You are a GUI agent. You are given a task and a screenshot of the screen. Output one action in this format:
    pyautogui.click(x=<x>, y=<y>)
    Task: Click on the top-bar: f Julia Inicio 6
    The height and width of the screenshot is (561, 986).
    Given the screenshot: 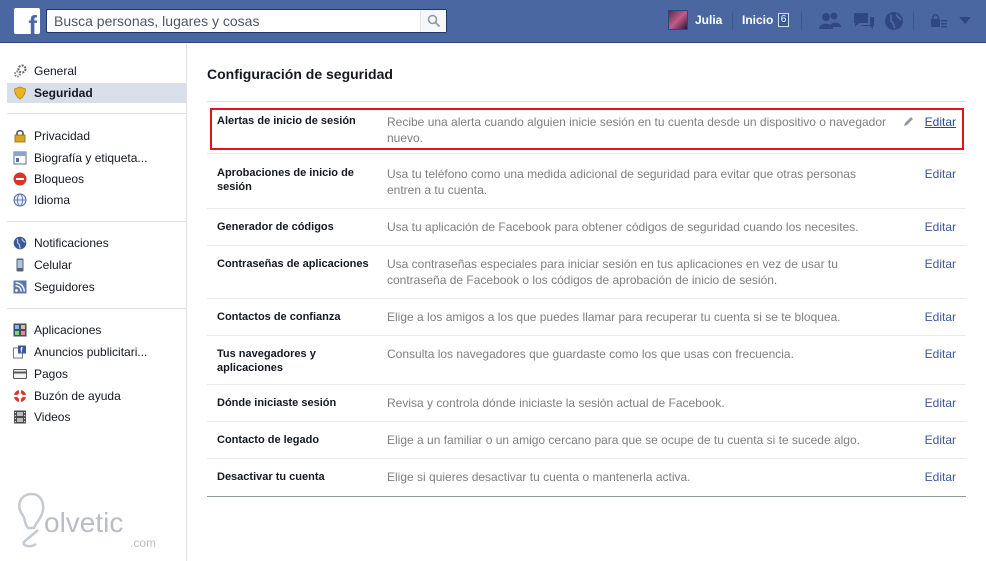 What is the action you would take?
    pyautogui.click(x=493, y=21)
    